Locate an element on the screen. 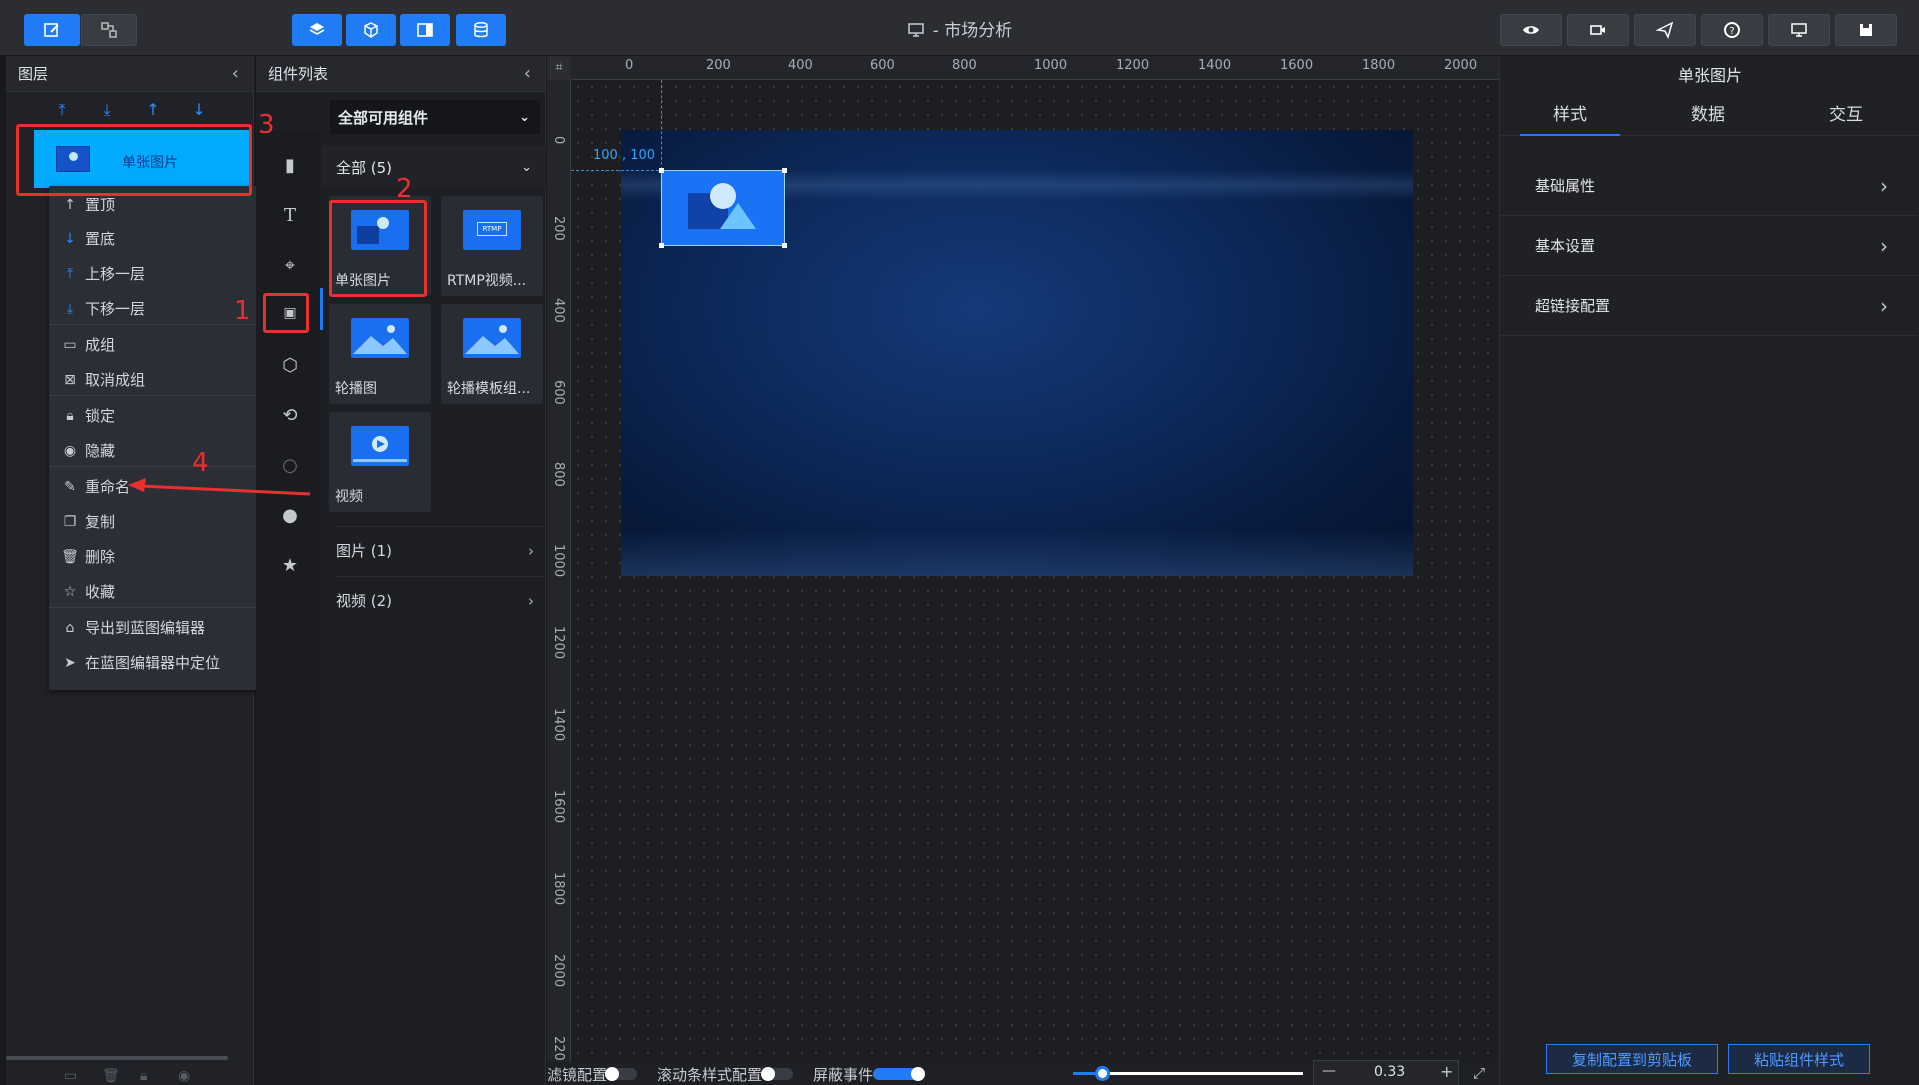 The height and width of the screenshot is (1085, 1919). section-video: 视频 (2) › is located at coordinates (440, 600).